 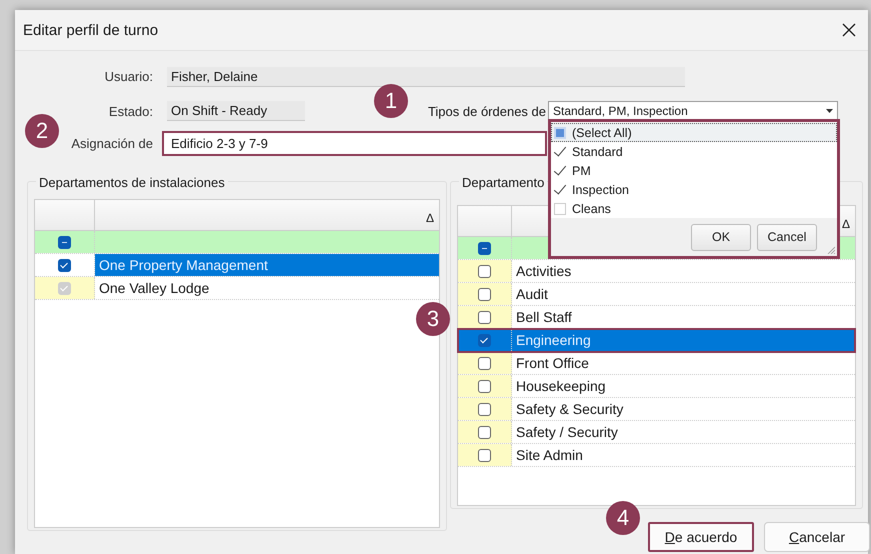 I want to click on dialog-button: De acuerdo, so click(x=701, y=537).